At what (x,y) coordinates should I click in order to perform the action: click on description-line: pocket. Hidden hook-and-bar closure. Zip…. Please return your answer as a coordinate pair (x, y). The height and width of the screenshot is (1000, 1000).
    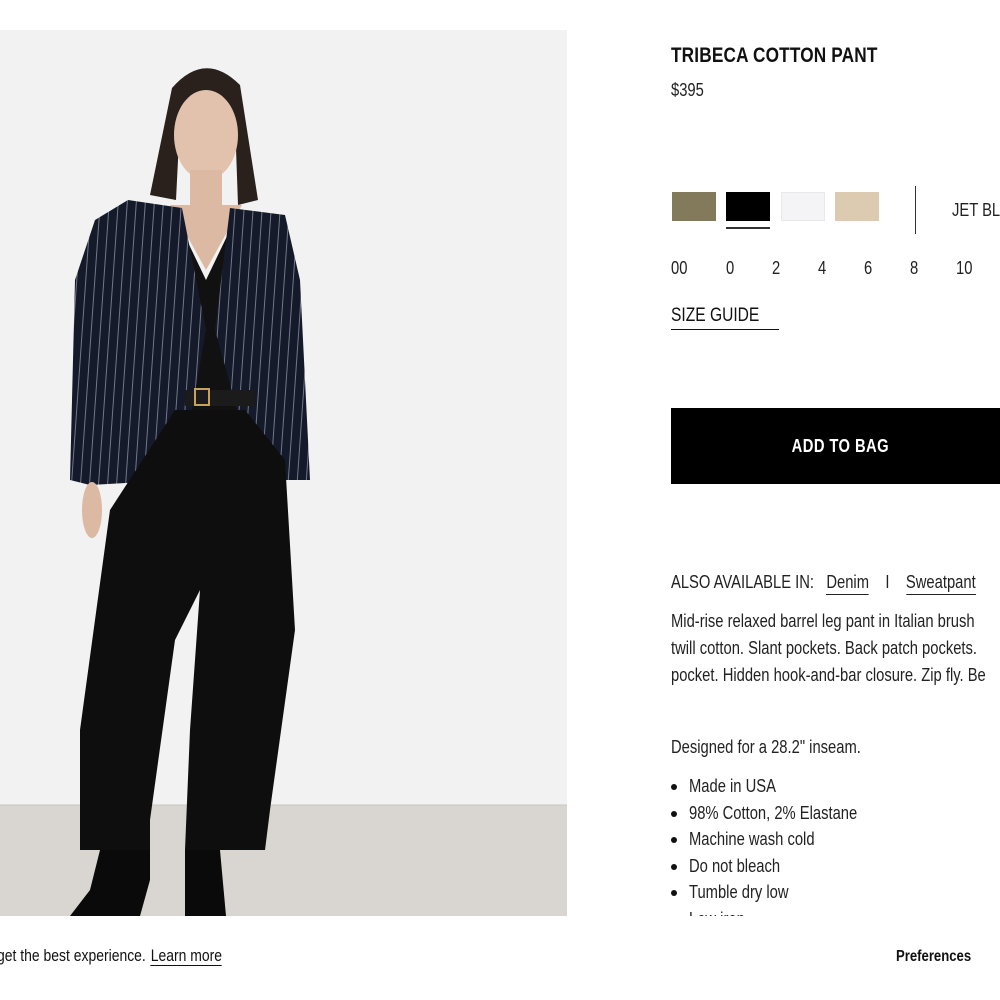
    Looking at the image, I should click on (828, 675).